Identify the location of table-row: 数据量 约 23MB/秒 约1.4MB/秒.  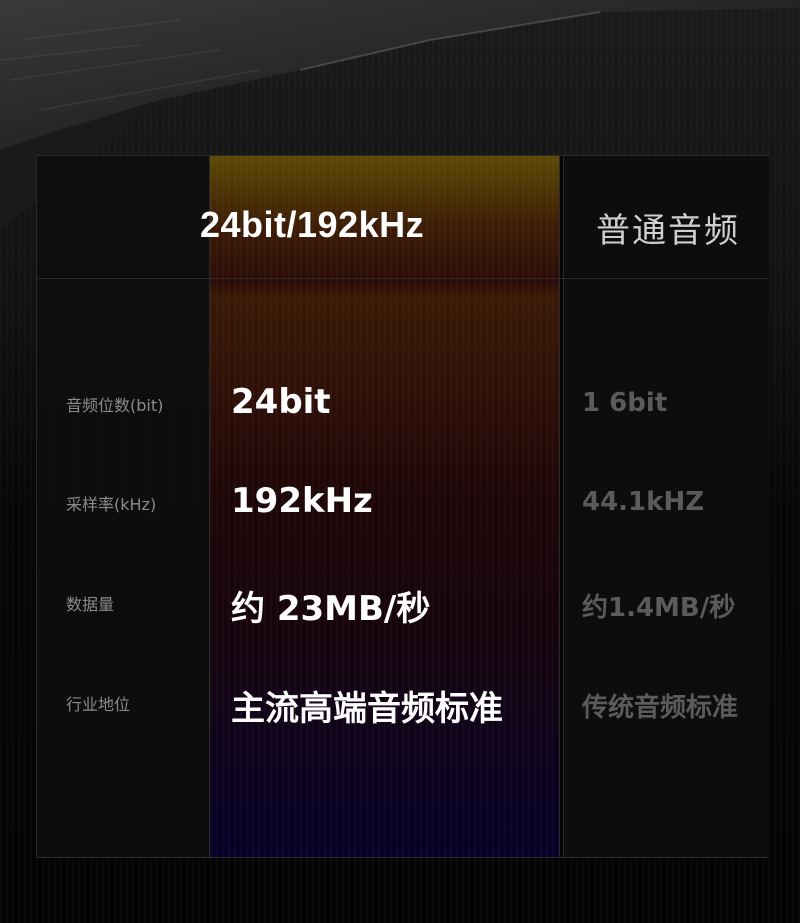
(400, 605).